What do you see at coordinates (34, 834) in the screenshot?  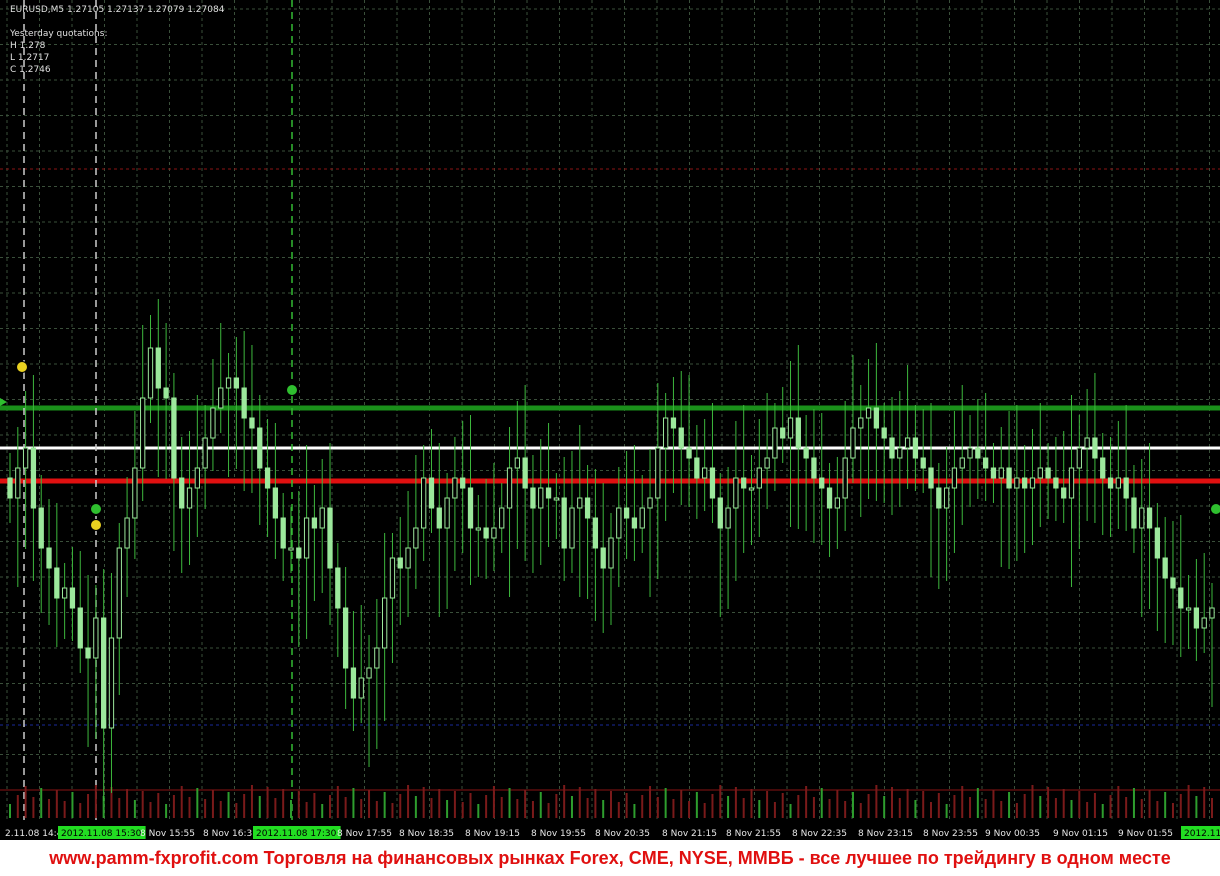 I see `x-tick-label: 2.11.08 14:4` at bounding box center [34, 834].